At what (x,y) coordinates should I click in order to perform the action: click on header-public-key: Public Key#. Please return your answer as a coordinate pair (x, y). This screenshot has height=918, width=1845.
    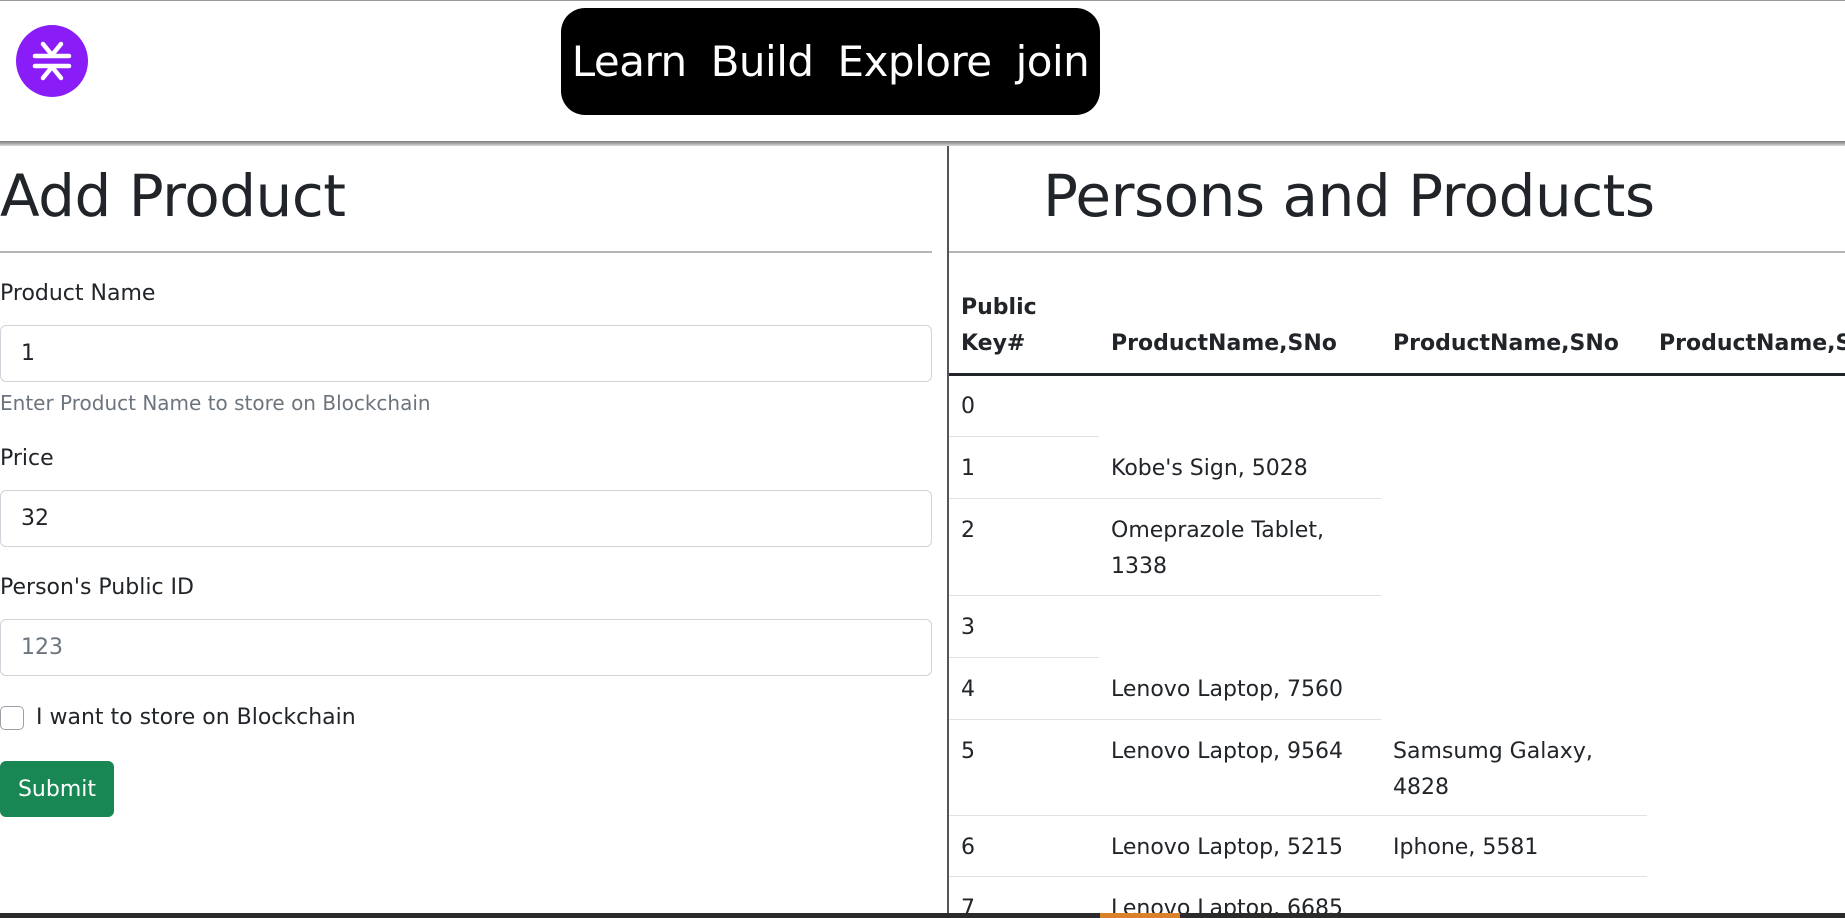
    Looking at the image, I should click on (999, 326).